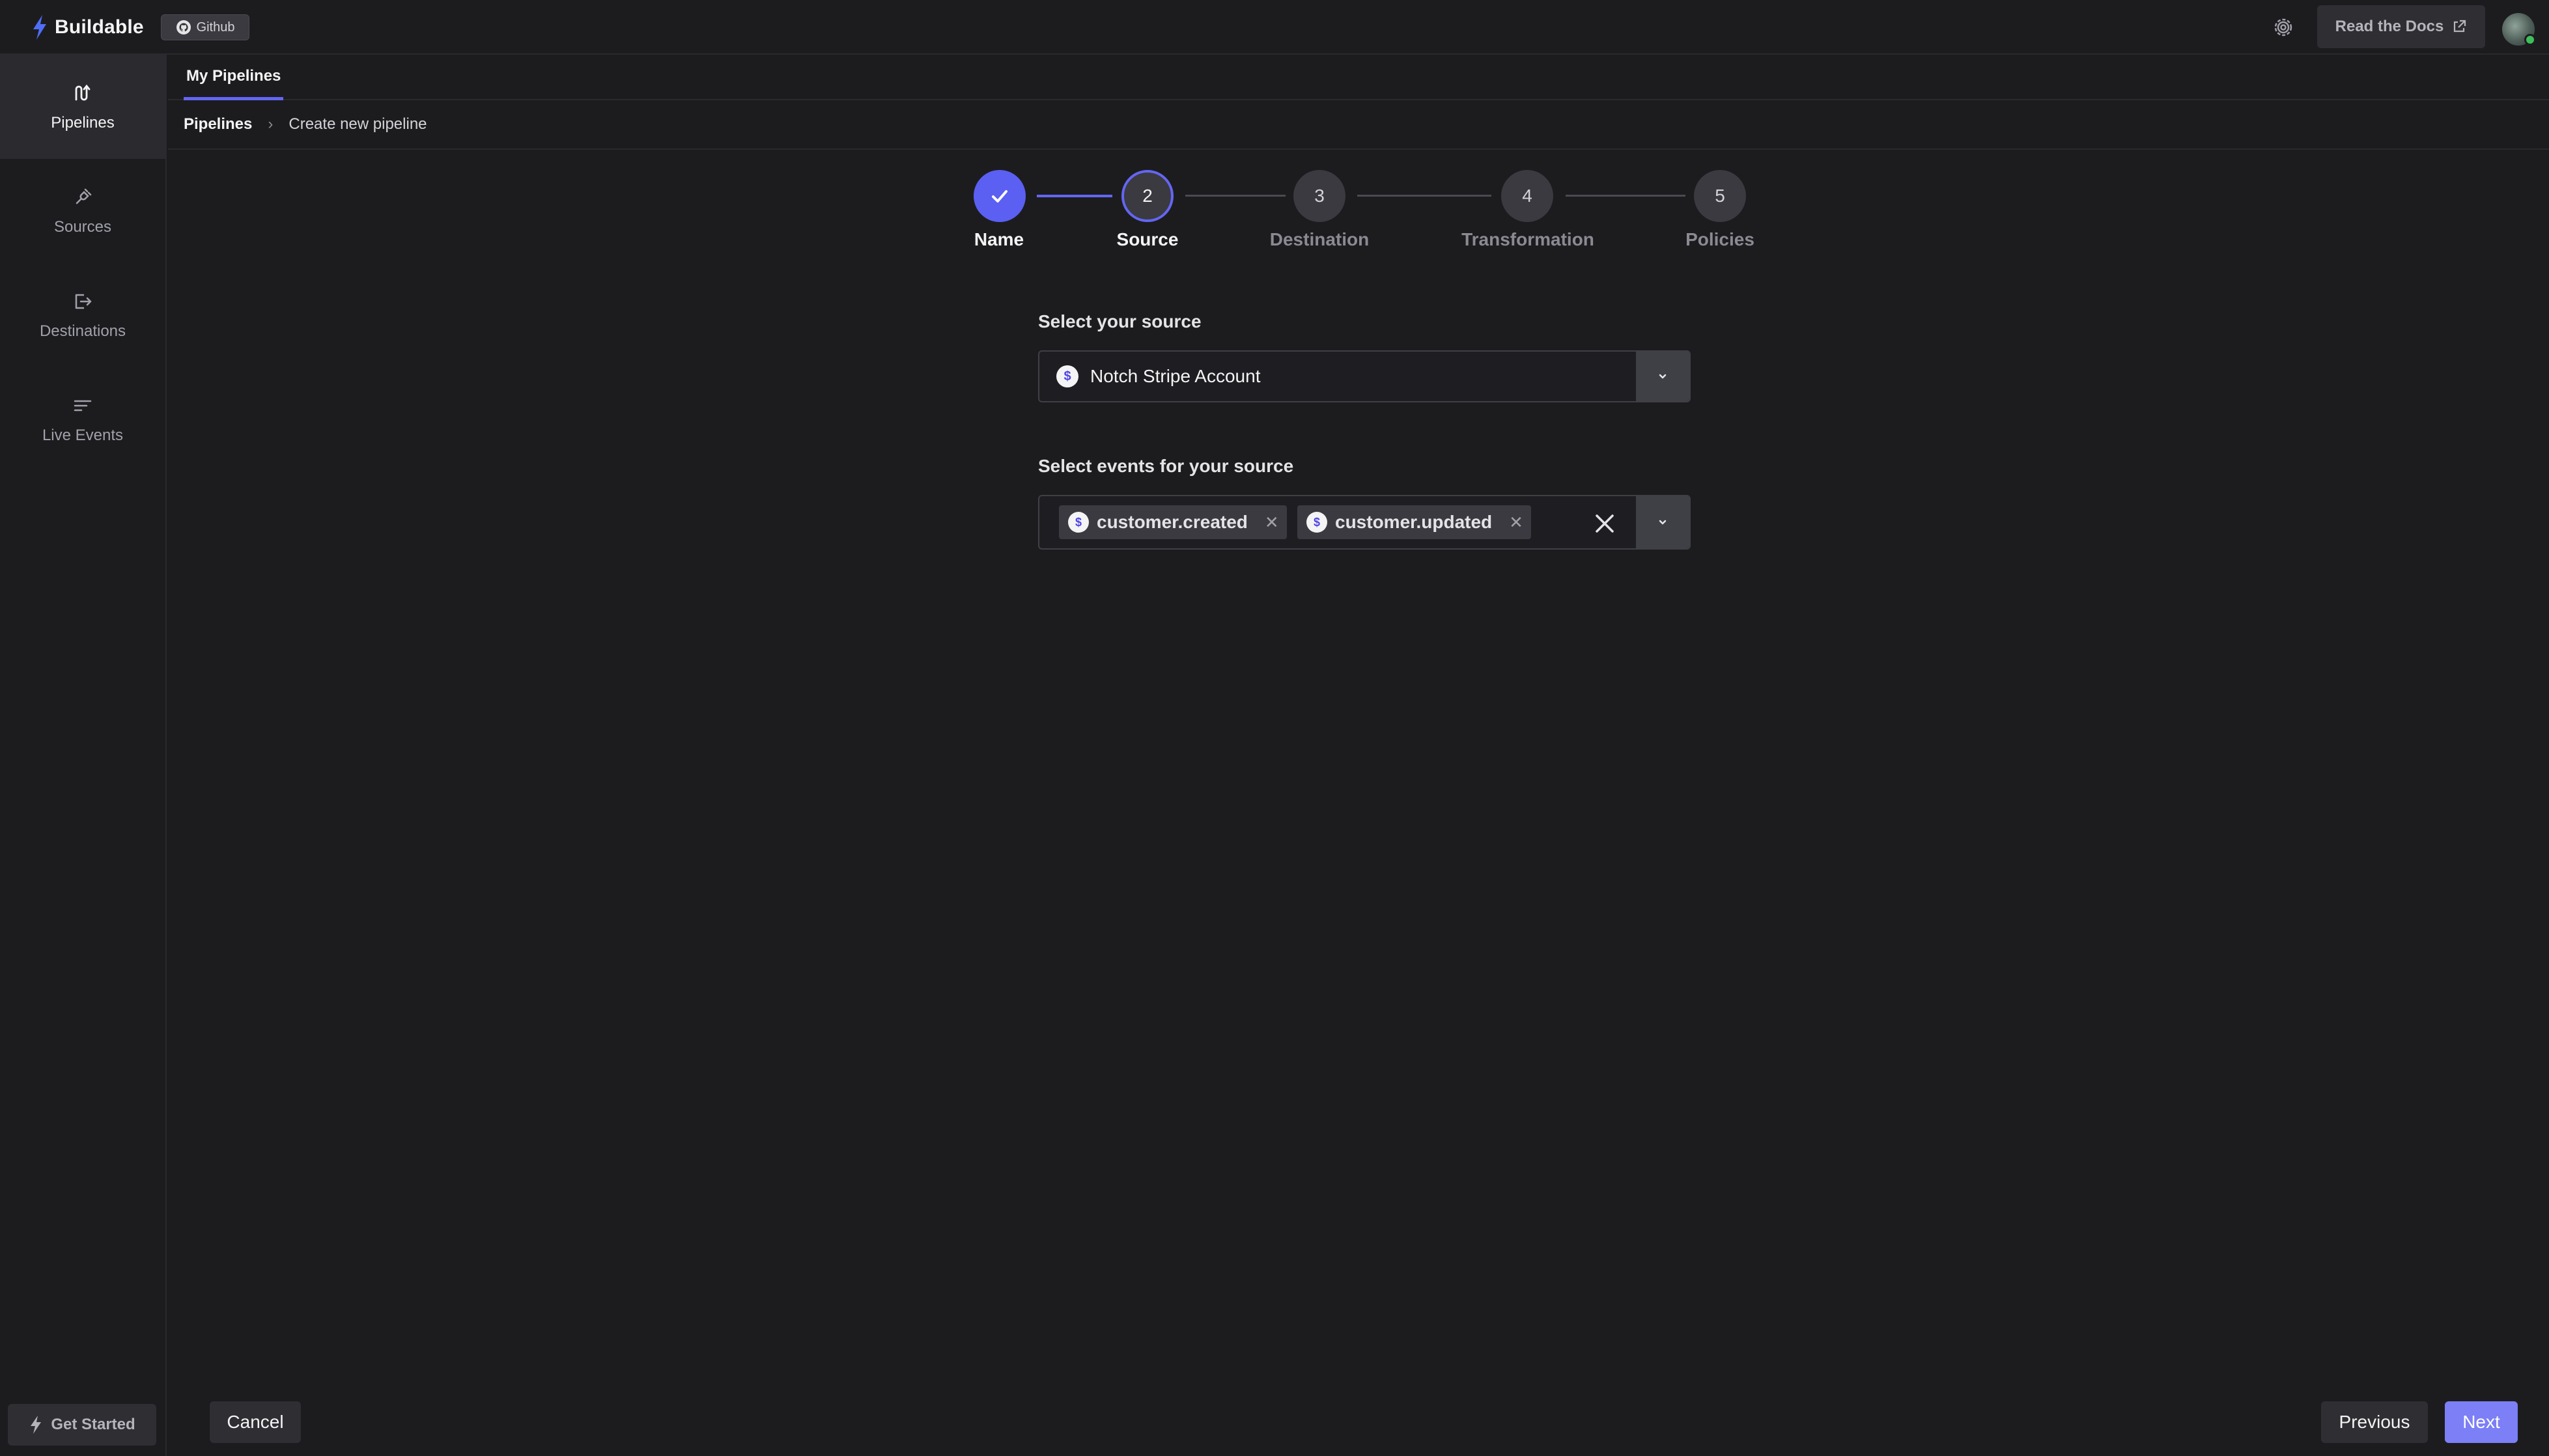  I want to click on step-number: 5, so click(1720, 196).